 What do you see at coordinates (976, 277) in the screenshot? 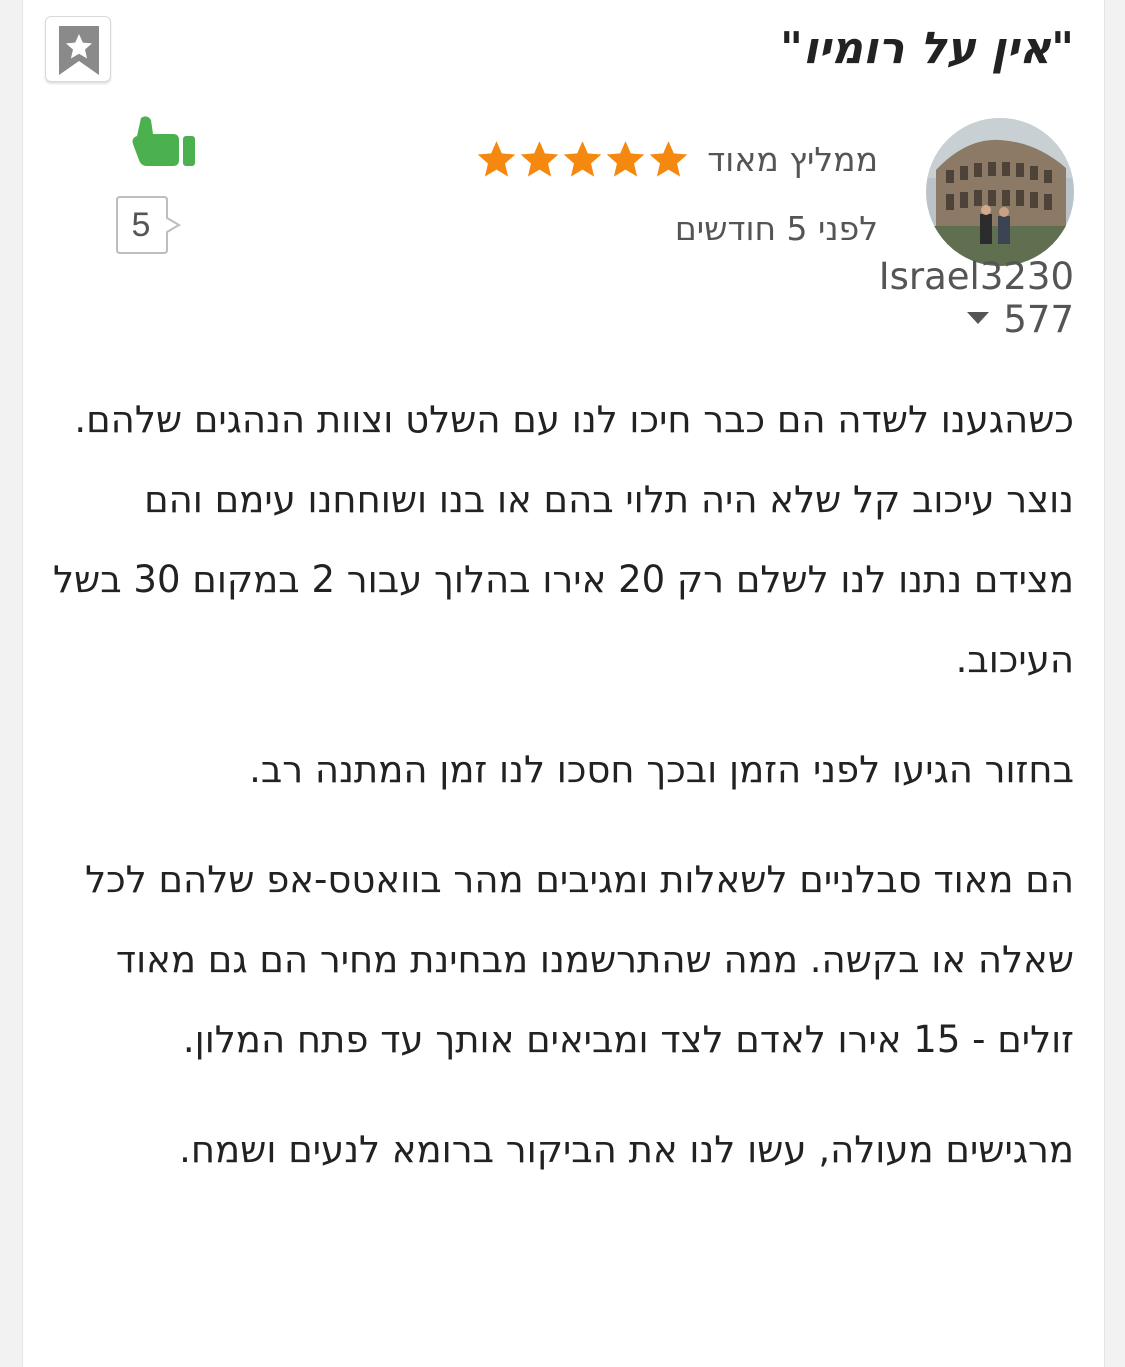
I see `username: Israel3230` at bounding box center [976, 277].